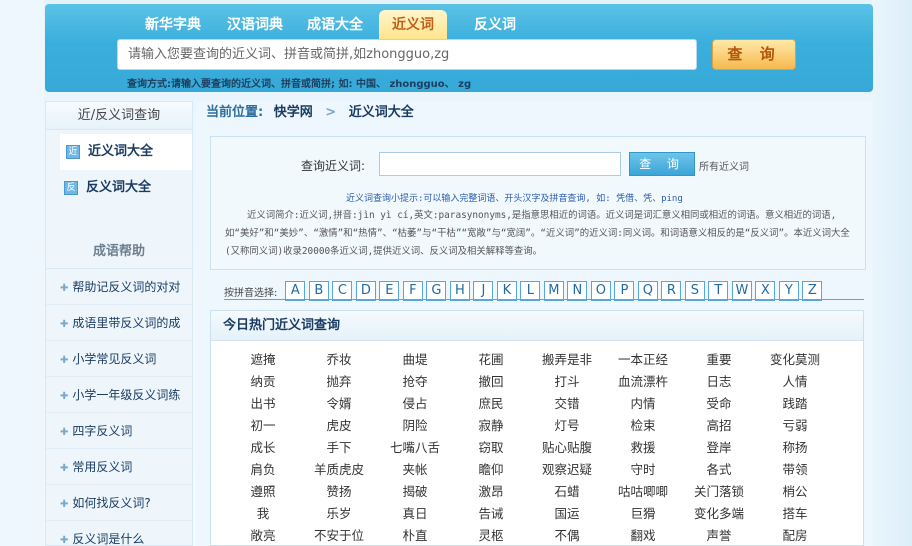 This screenshot has width=912, height=546. What do you see at coordinates (491, 514) in the screenshot?
I see `hot-word-link: 告诫` at bounding box center [491, 514].